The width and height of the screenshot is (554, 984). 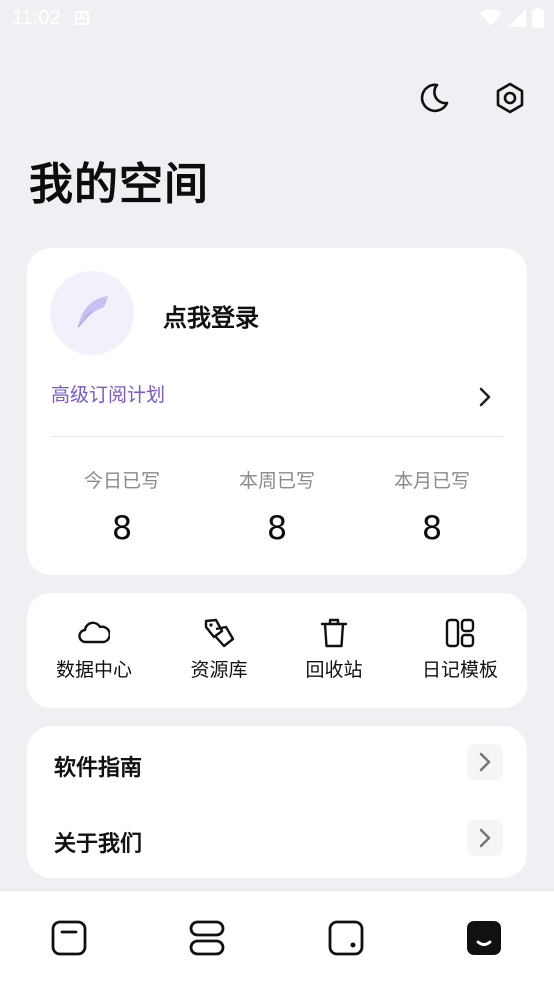 What do you see at coordinates (538, 18) in the screenshot?
I see `battery-icon` at bounding box center [538, 18].